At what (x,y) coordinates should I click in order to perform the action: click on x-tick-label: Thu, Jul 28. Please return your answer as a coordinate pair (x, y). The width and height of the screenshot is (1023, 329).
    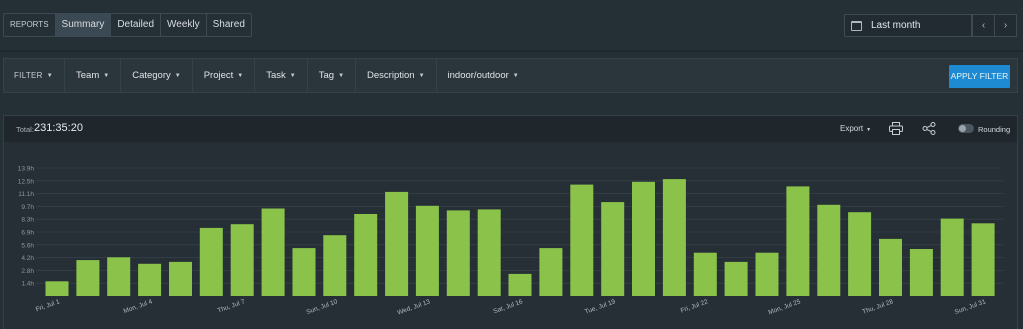
    Looking at the image, I should click on (878, 307).